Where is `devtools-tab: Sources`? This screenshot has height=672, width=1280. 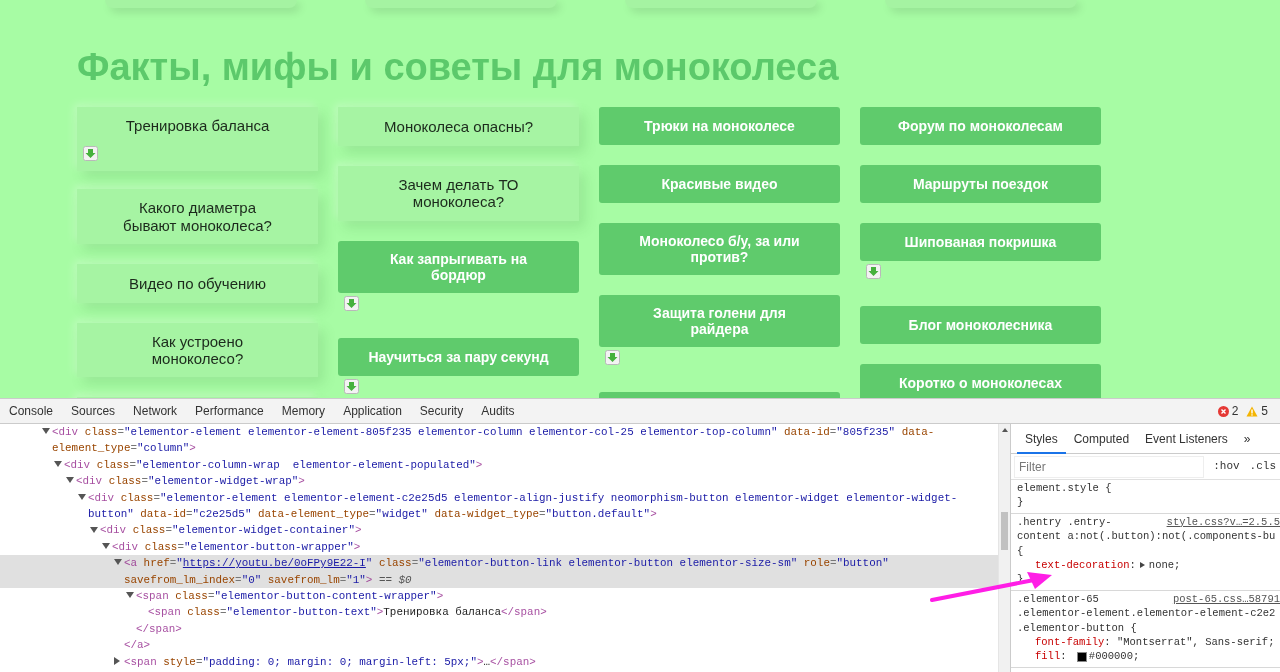 devtools-tab: Sources is located at coordinates (93, 411).